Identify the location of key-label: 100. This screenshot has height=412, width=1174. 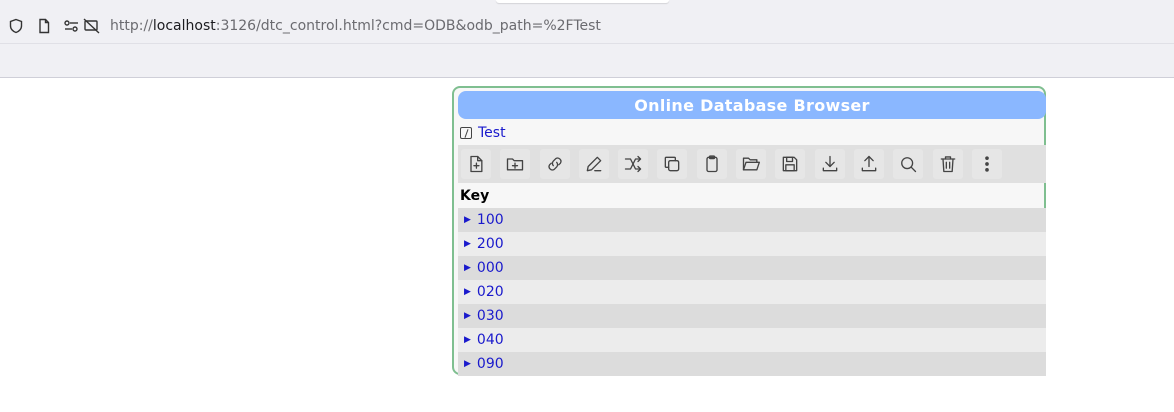
(490, 220).